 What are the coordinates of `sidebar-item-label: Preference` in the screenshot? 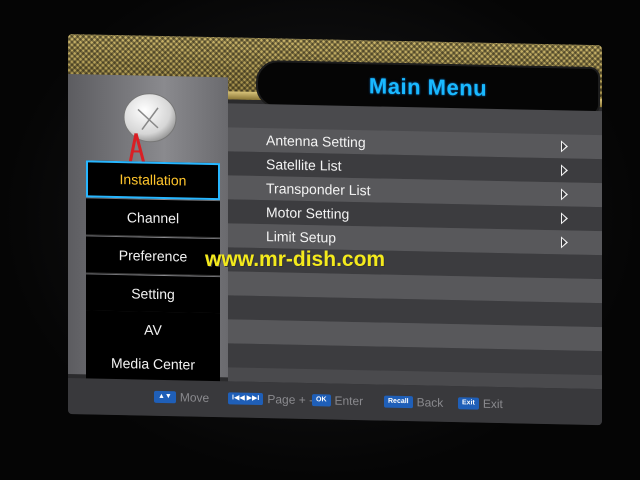 It's located at (153, 256).